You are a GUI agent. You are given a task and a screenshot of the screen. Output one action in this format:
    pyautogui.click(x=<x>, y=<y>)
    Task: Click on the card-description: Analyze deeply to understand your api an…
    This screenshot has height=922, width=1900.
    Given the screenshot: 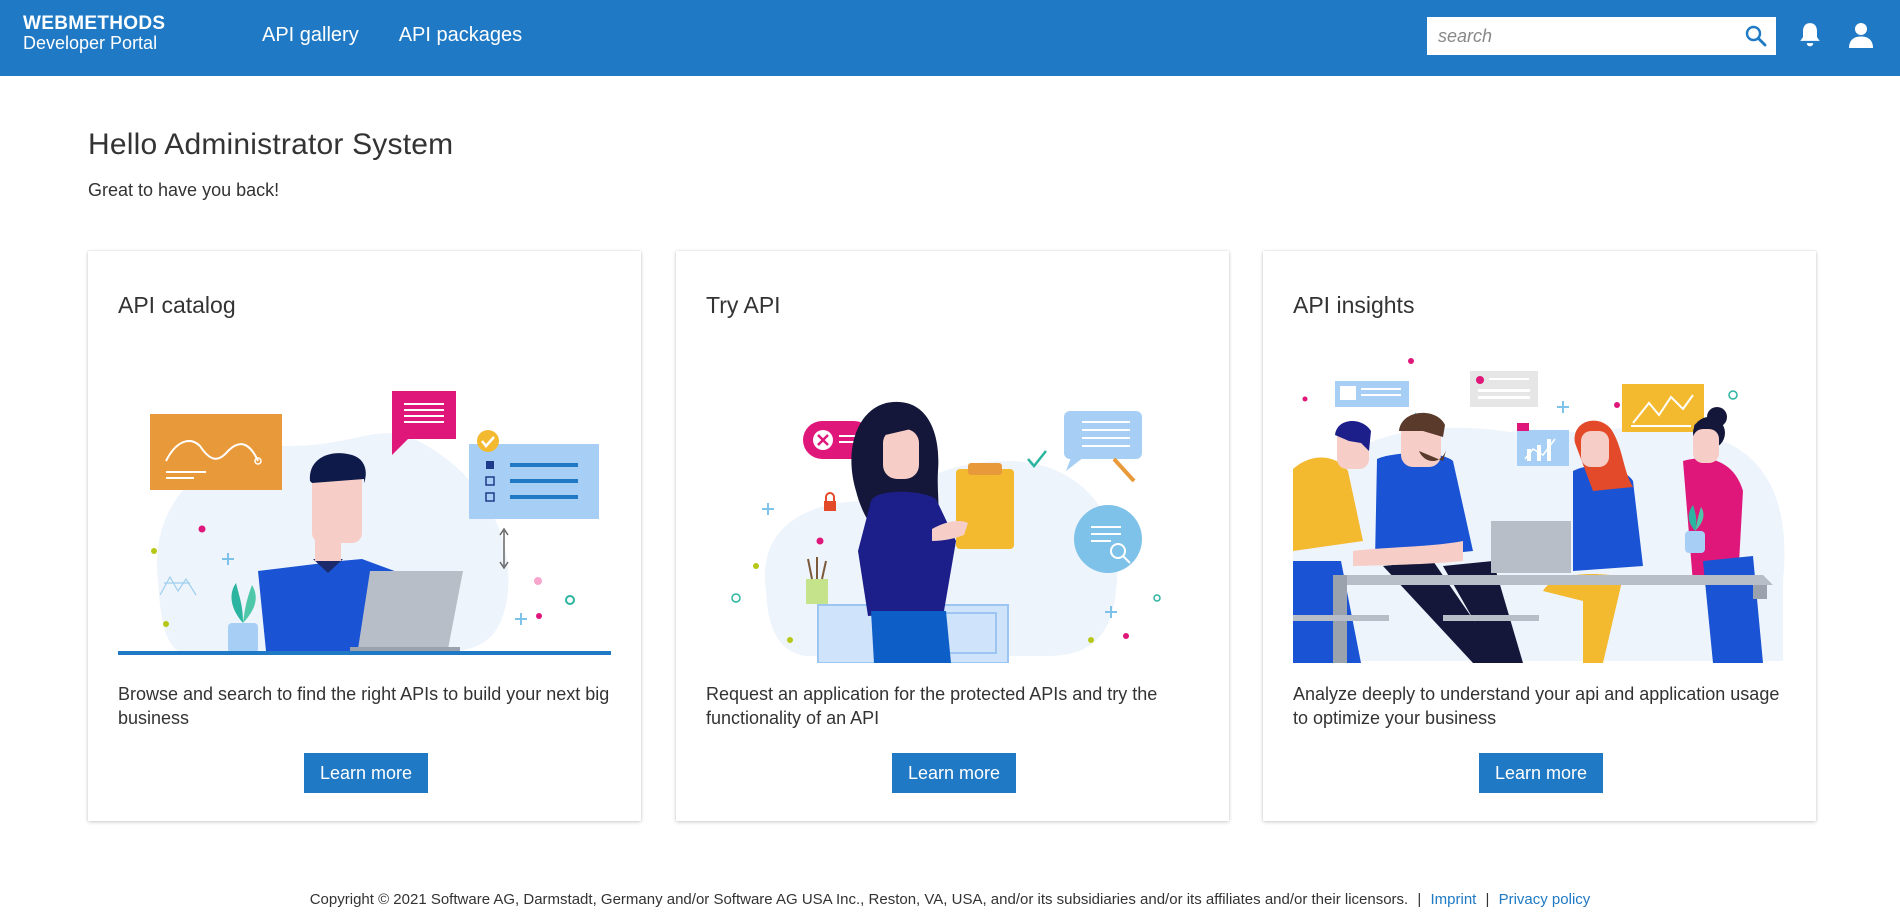 What is the action you would take?
    pyautogui.click(x=1536, y=706)
    